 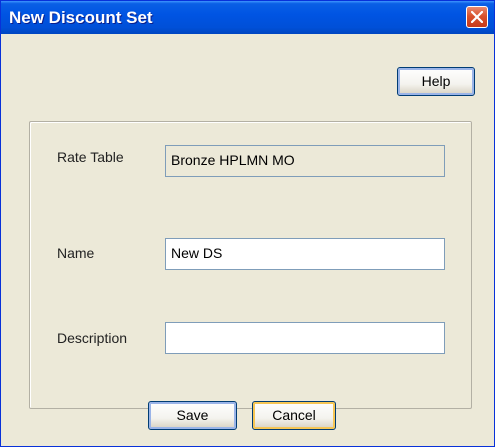 I want to click on cancel-button-label: Cancel, so click(x=294, y=415).